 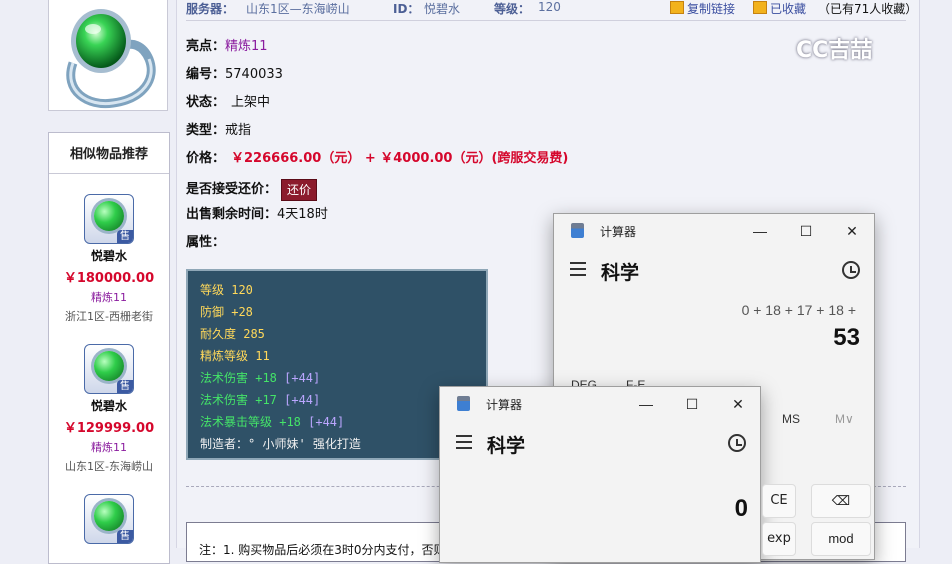 What do you see at coordinates (226, 290) in the screenshot?
I see `attr-text: 等级 120` at bounding box center [226, 290].